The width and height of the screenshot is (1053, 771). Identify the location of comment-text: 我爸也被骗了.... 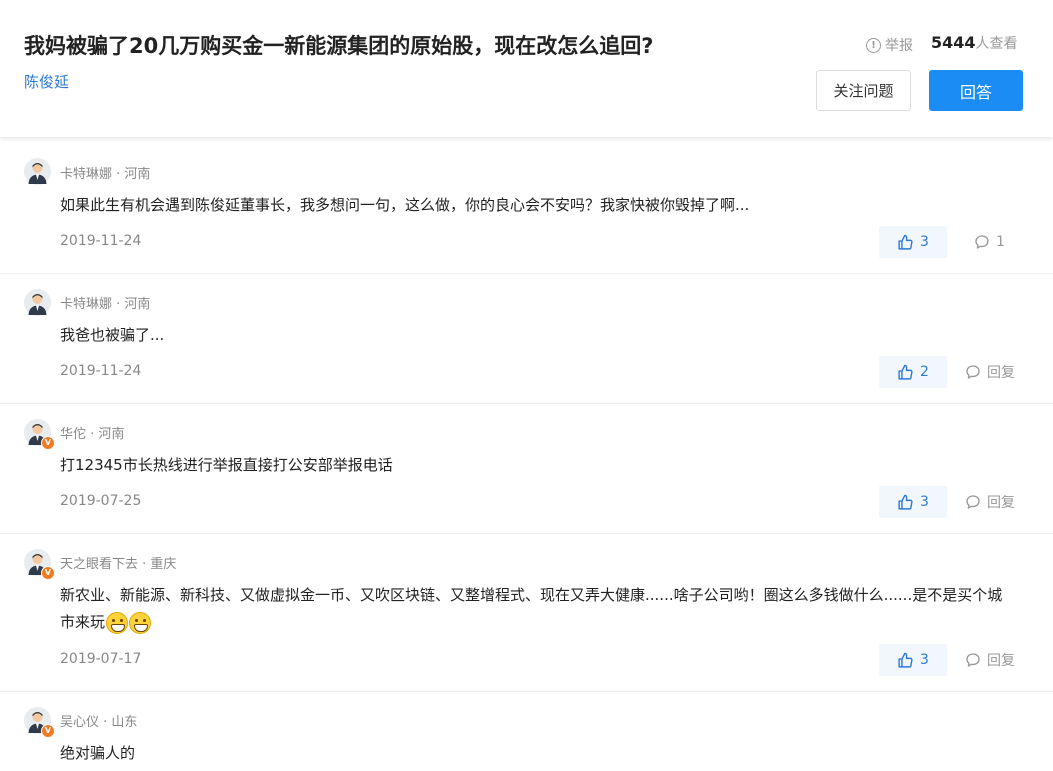
(112, 335).